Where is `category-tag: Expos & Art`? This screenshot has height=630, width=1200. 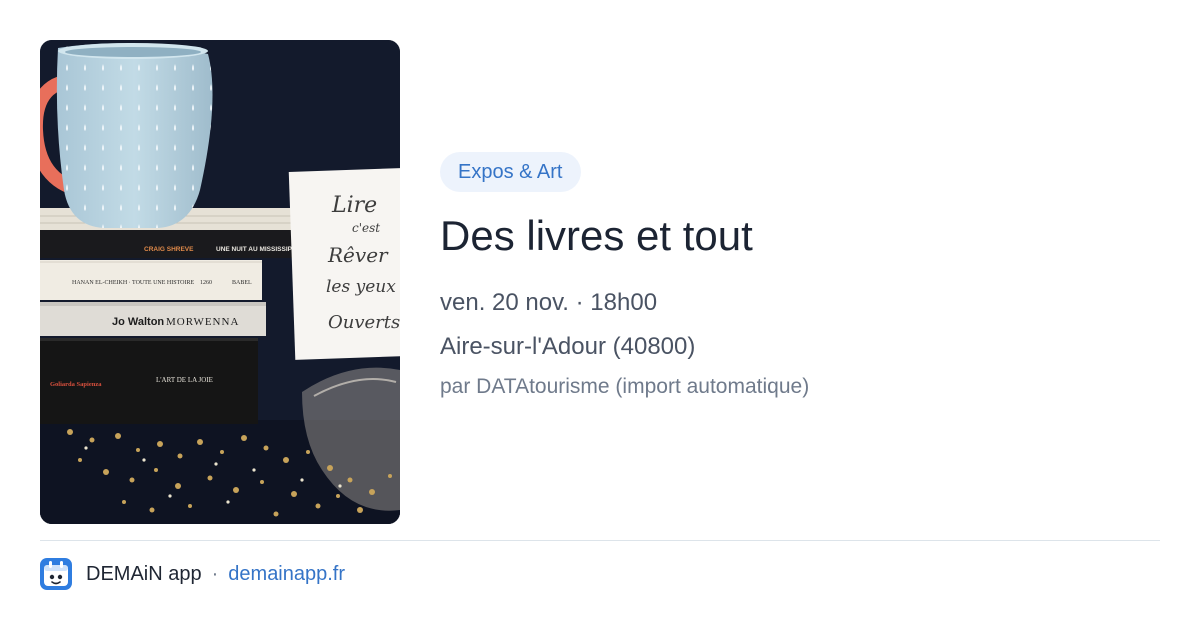 category-tag: Expos & Art is located at coordinates (510, 172).